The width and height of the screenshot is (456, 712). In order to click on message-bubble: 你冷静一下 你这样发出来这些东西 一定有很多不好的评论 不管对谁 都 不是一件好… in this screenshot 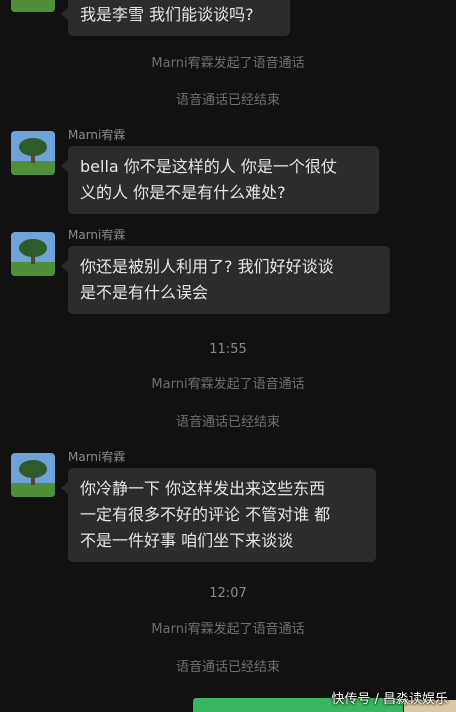, I will do `click(218, 515)`.